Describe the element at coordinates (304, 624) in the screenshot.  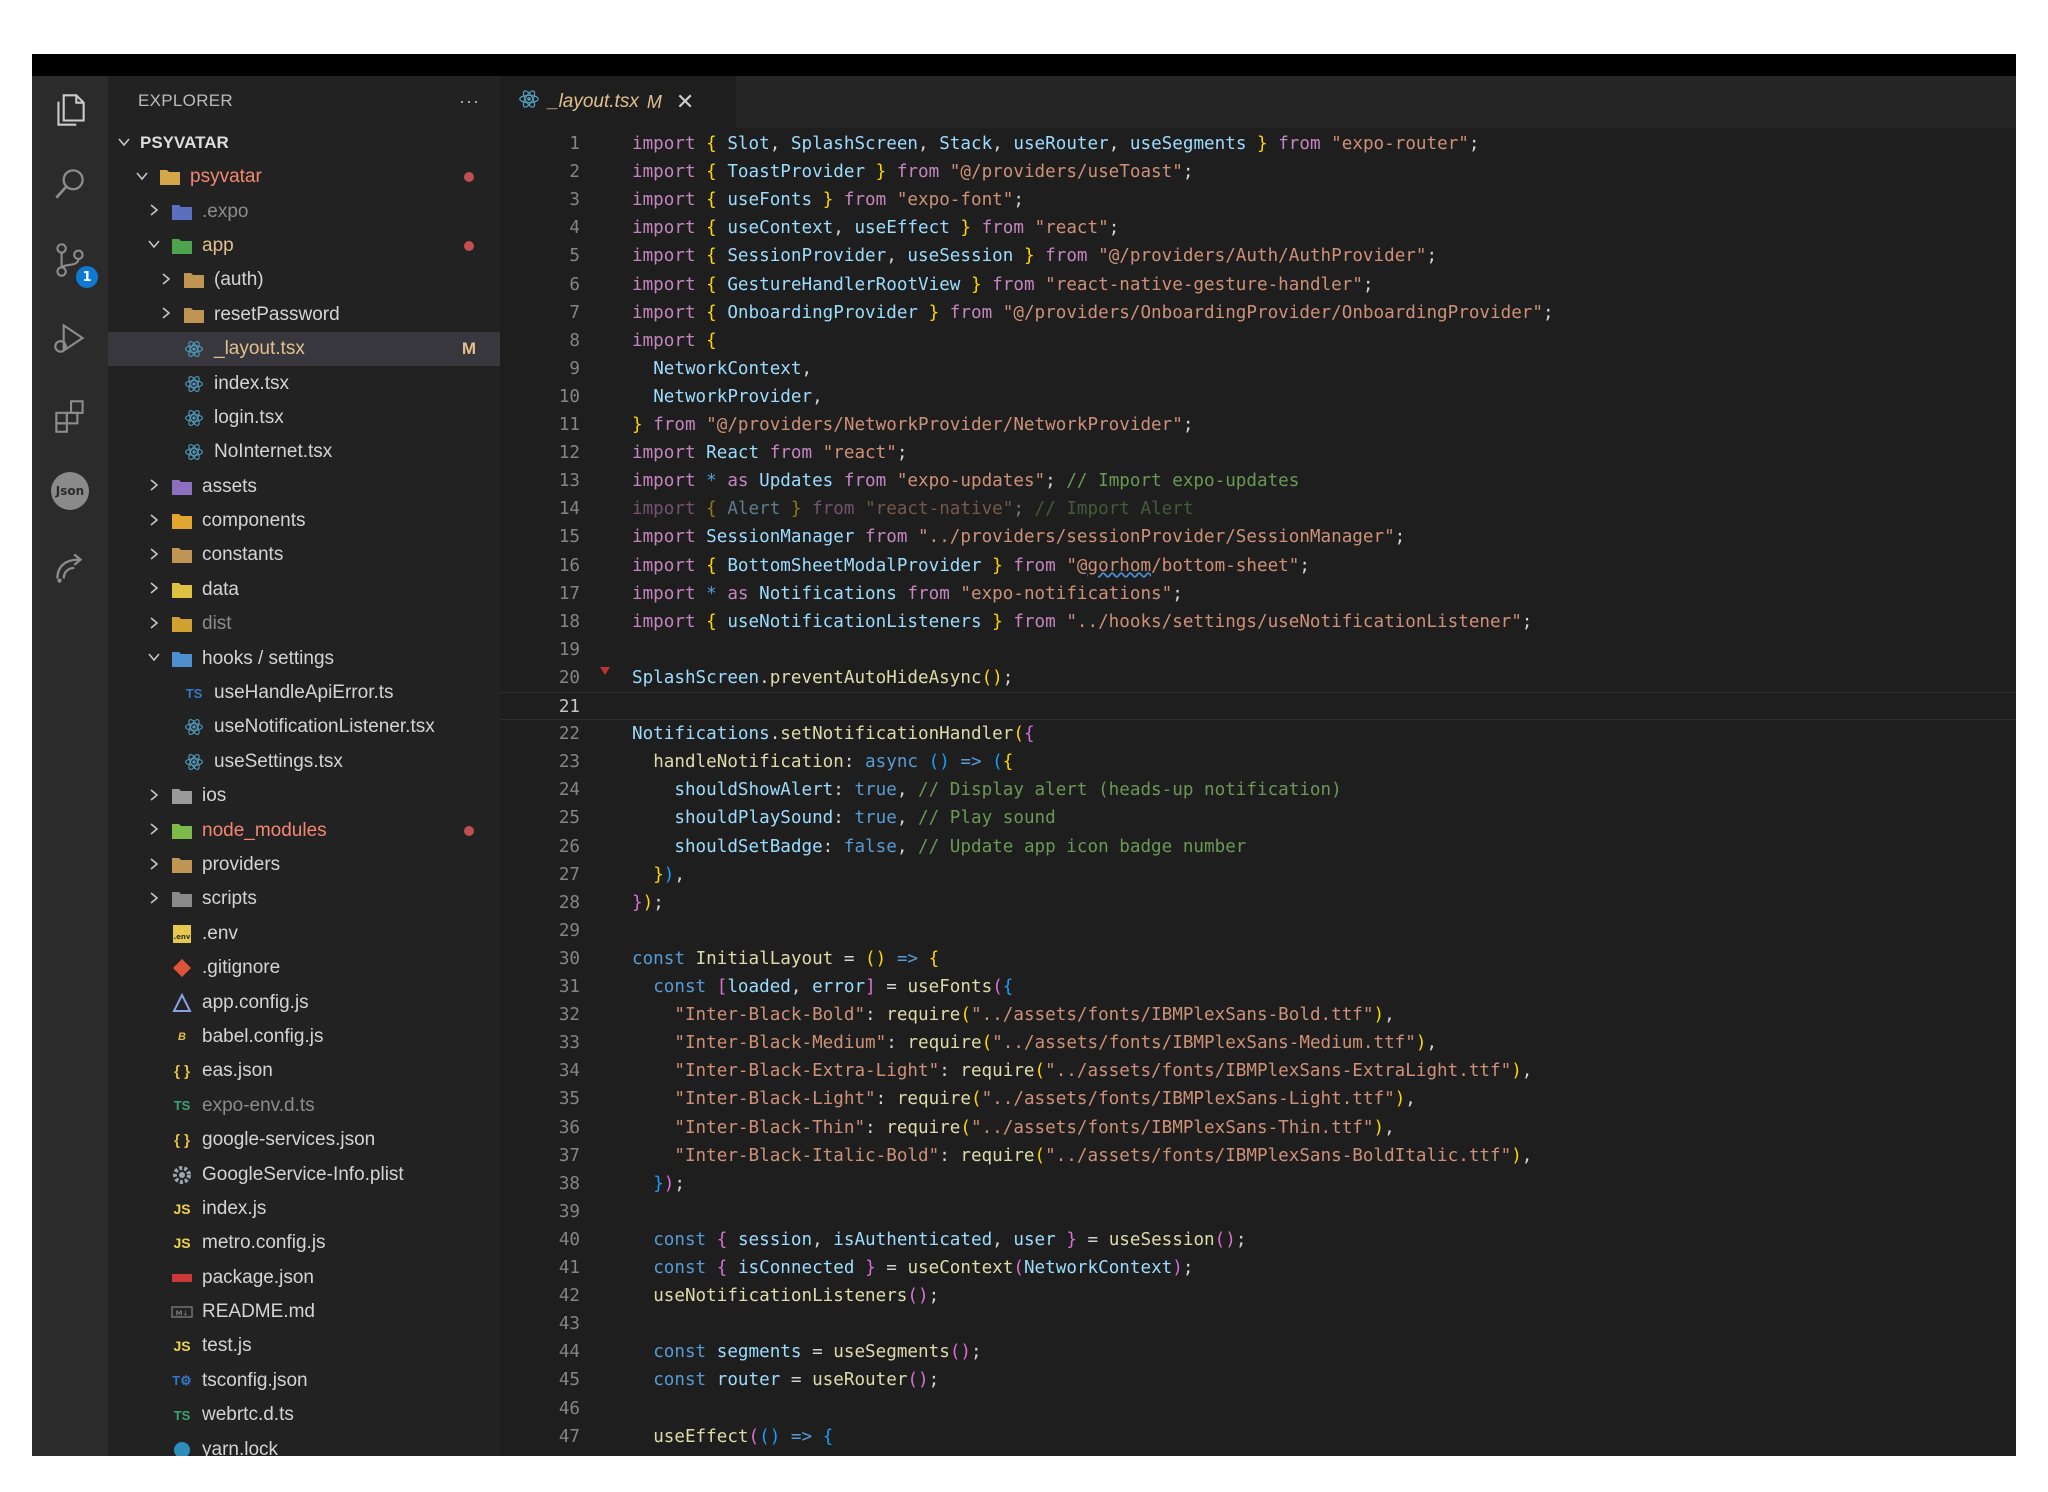
I see `tree-folder: dist` at that location.